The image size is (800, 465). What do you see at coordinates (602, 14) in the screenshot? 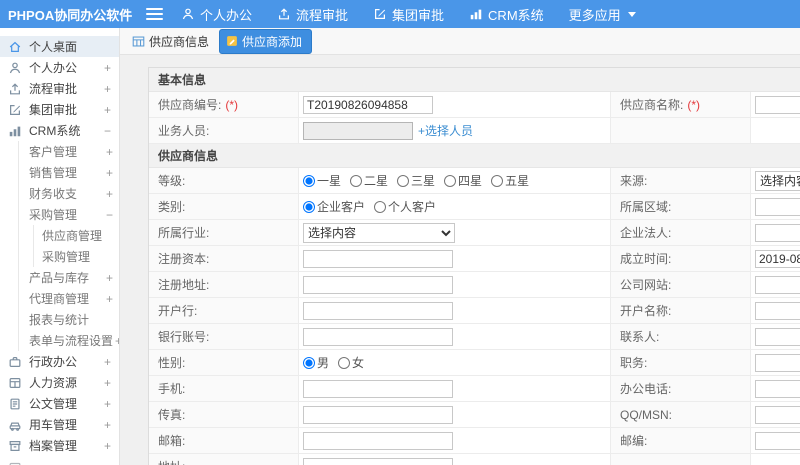
I see `nav-item-more-apps: 更多应用` at bounding box center [602, 14].